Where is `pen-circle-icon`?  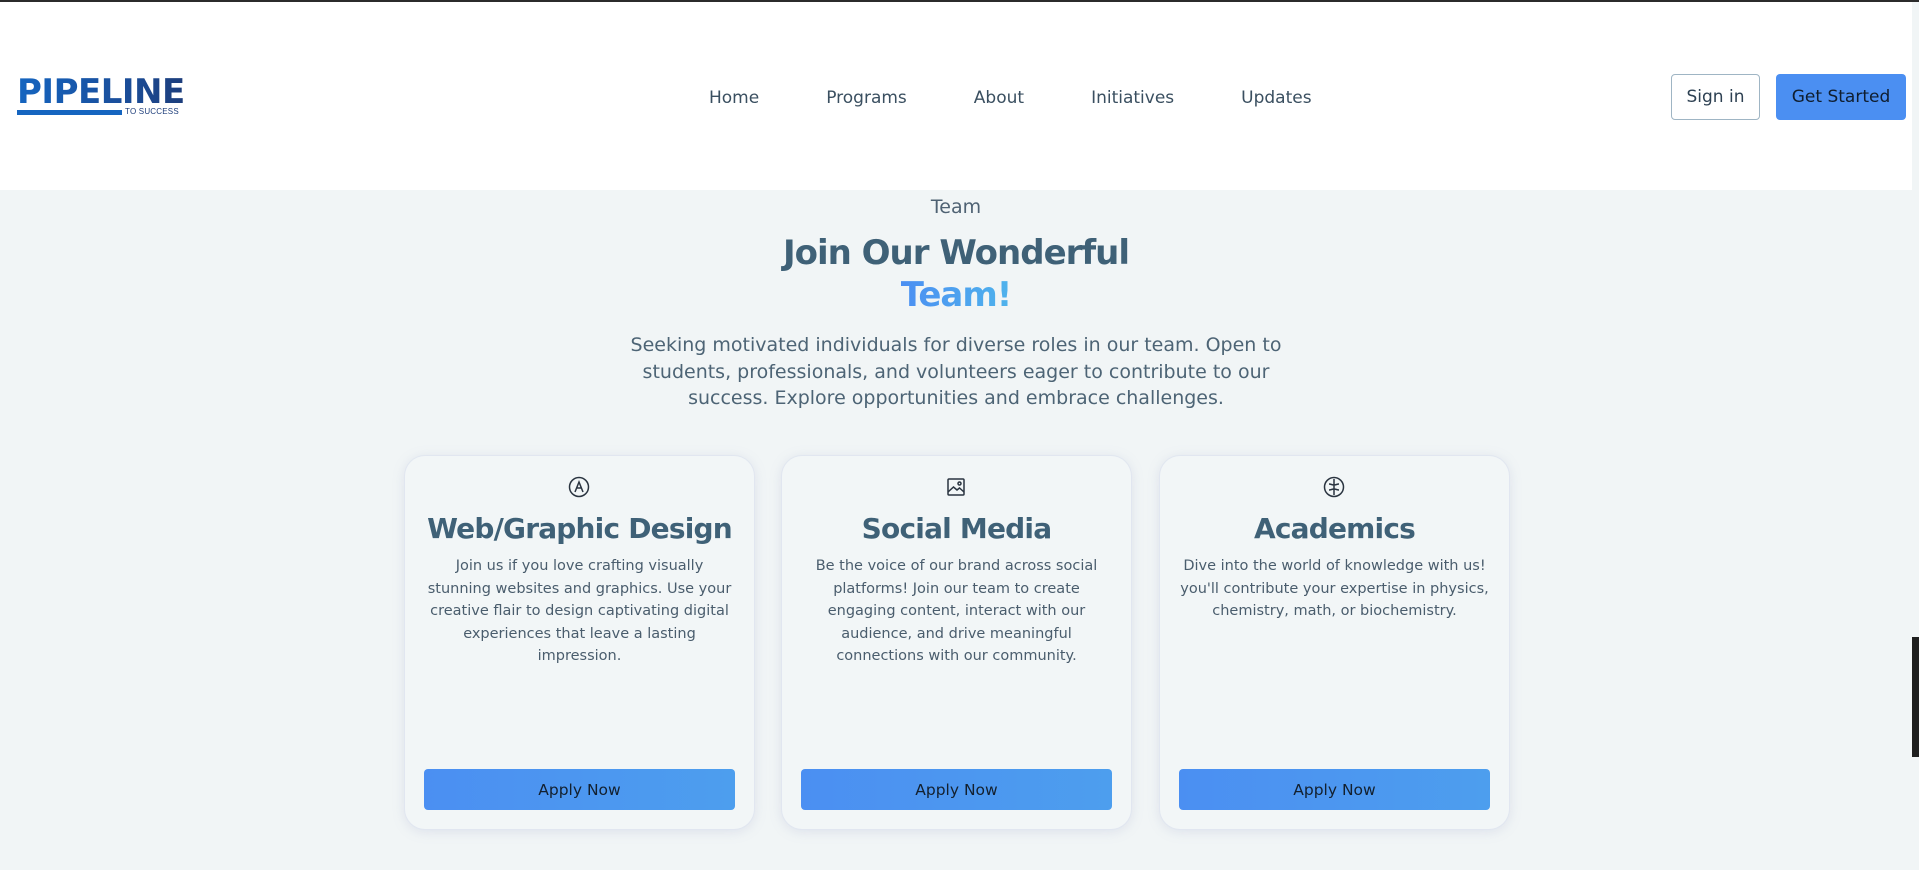 pen-circle-icon is located at coordinates (579, 487).